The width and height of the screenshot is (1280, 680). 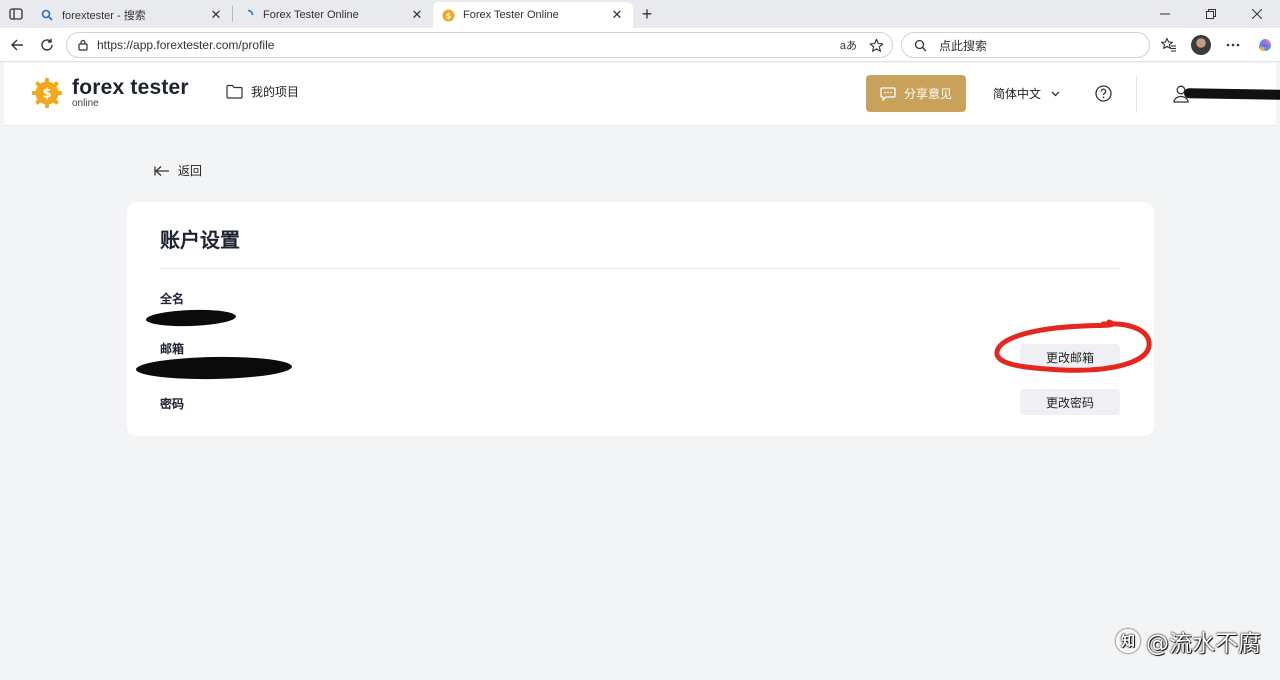 What do you see at coordinates (1136, 94) in the screenshot?
I see `header-divider` at bounding box center [1136, 94].